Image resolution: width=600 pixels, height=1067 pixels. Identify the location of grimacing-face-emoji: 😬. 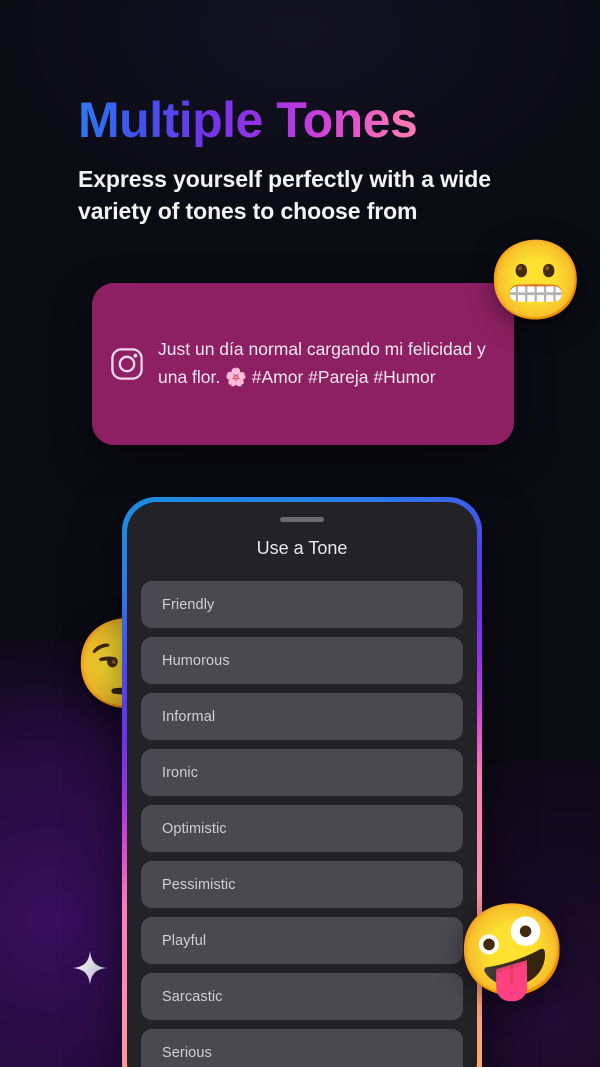
(536, 280).